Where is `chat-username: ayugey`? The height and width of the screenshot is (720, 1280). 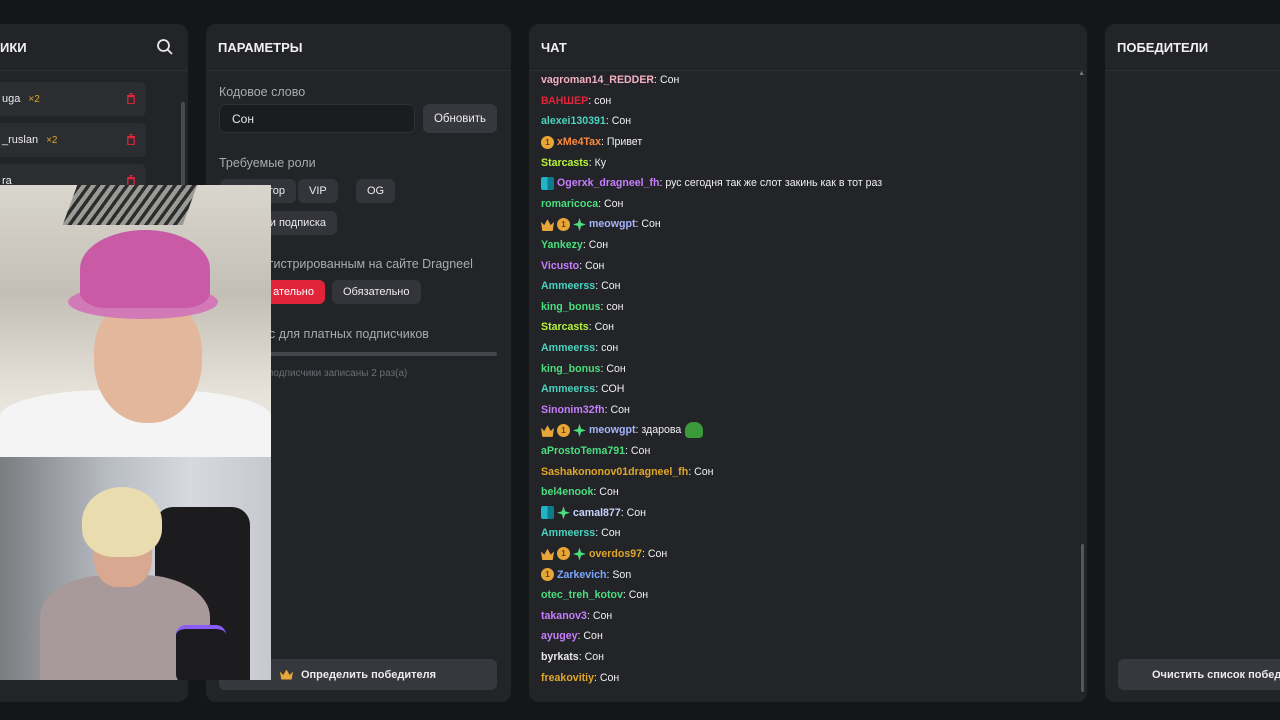 chat-username: ayugey is located at coordinates (559, 636).